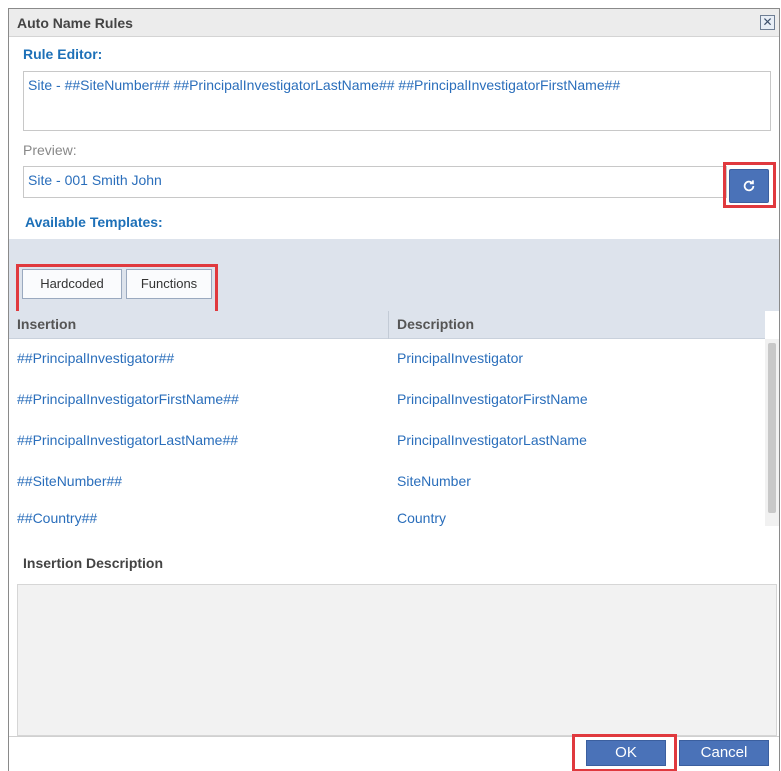 Image resolution: width=781 pixels, height=771 pixels. What do you see at coordinates (387, 482) in the screenshot?
I see `table-row: ##SiteNumber## SiteNumber` at bounding box center [387, 482].